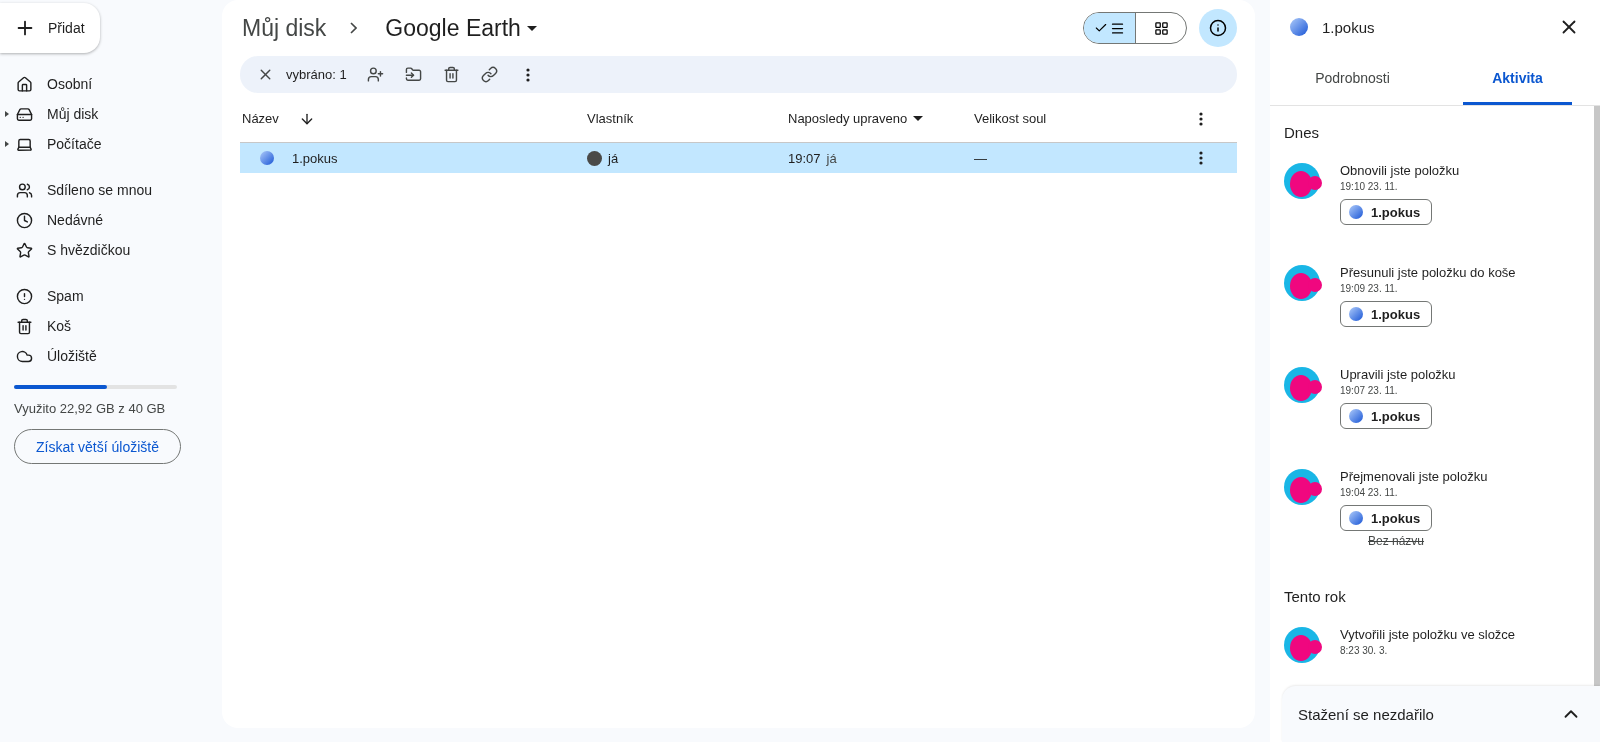 This screenshot has height=742, width=1600. I want to click on storage-usage: Využito 22,92 GB z 40 GB, so click(90, 408).